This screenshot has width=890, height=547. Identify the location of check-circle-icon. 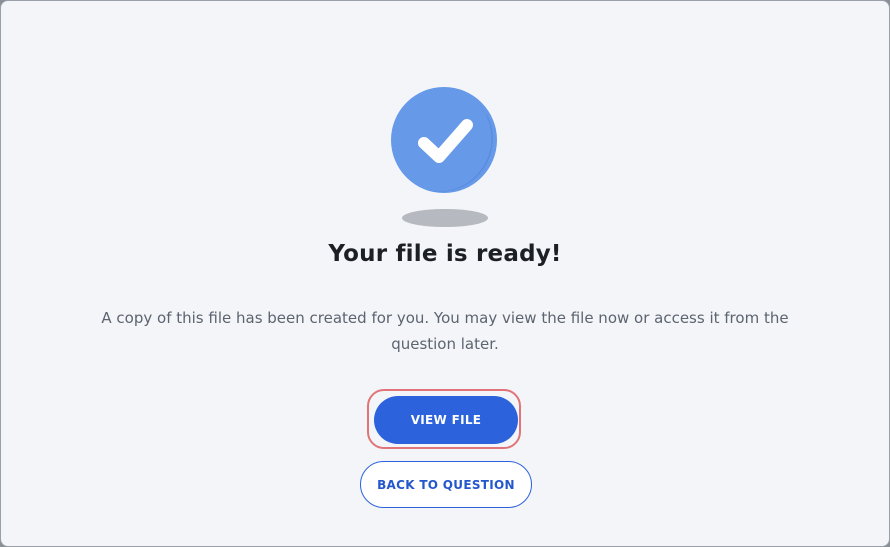
(444, 158).